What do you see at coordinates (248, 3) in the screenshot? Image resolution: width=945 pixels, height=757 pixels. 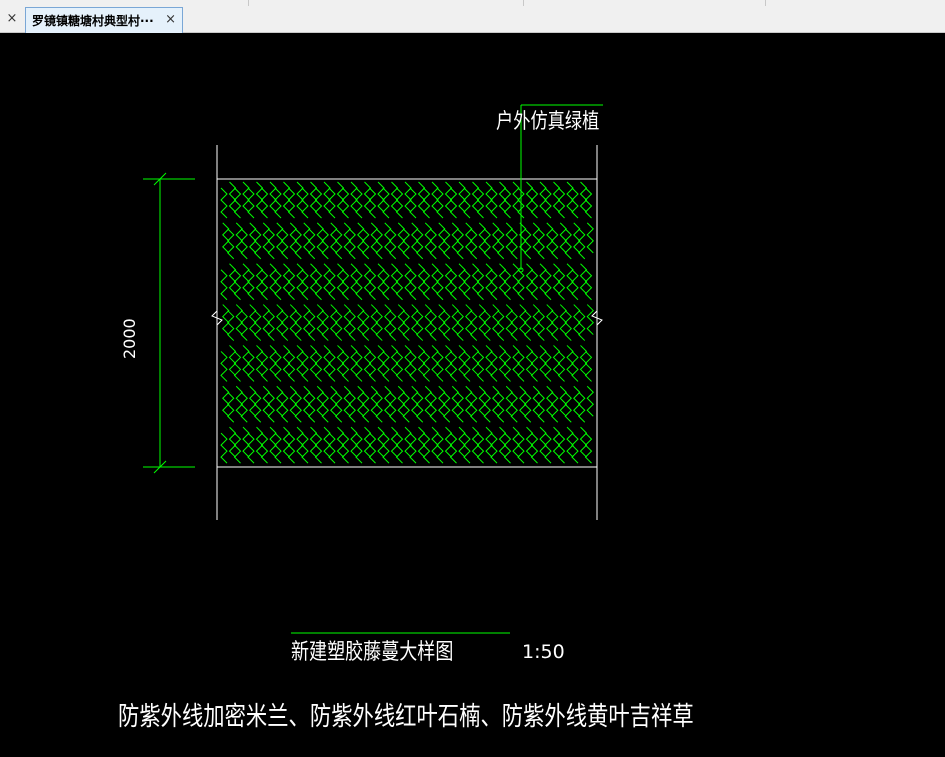 I see `tab-separator` at bounding box center [248, 3].